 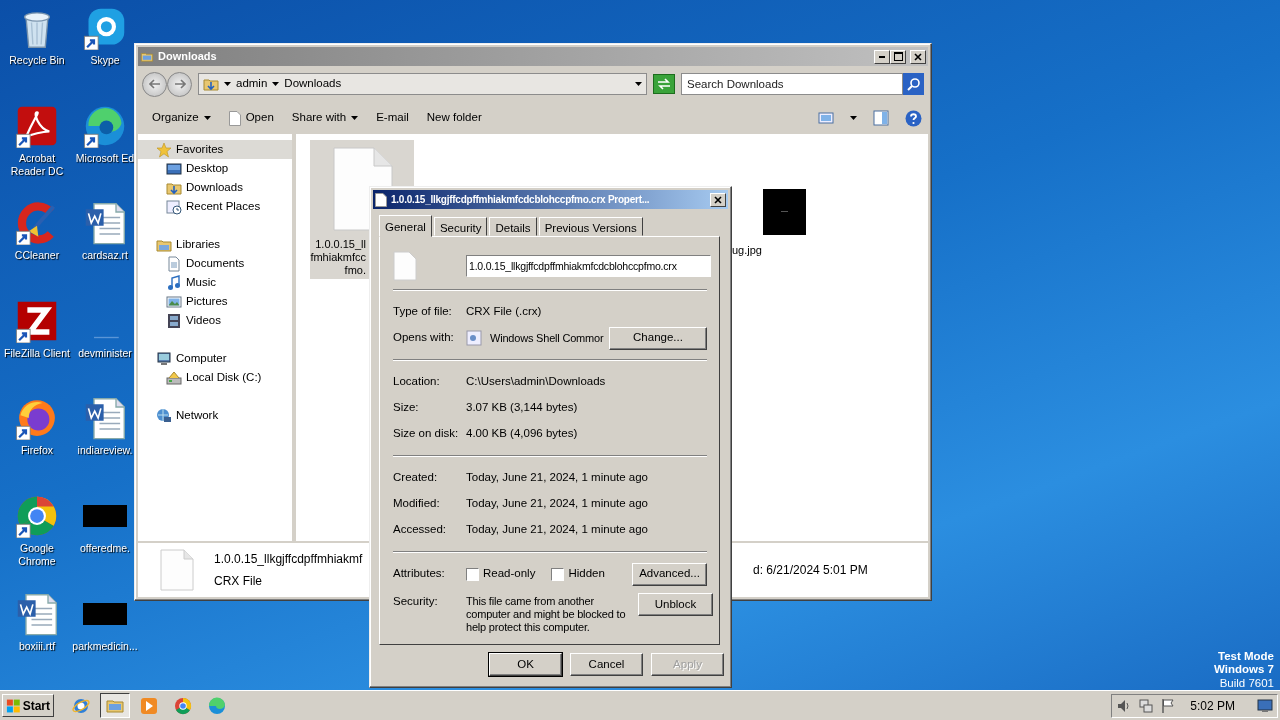 What do you see at coordinates (1245, 656) in the screenshot?
I see `system-notice: Test Mode` at bounding box center [1245, 656].